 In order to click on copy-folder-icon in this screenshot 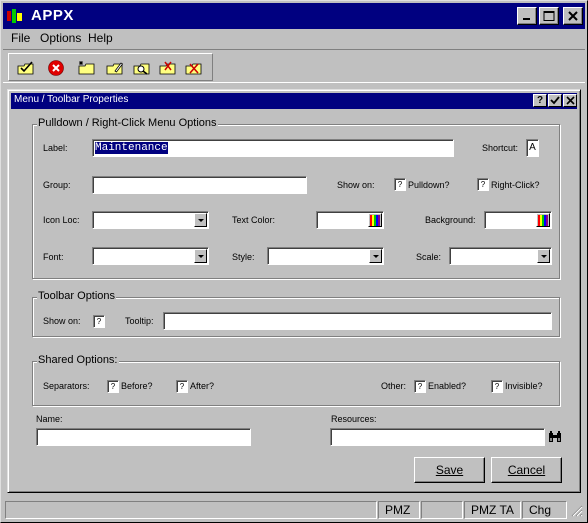, I will do `click(167, 68)`.